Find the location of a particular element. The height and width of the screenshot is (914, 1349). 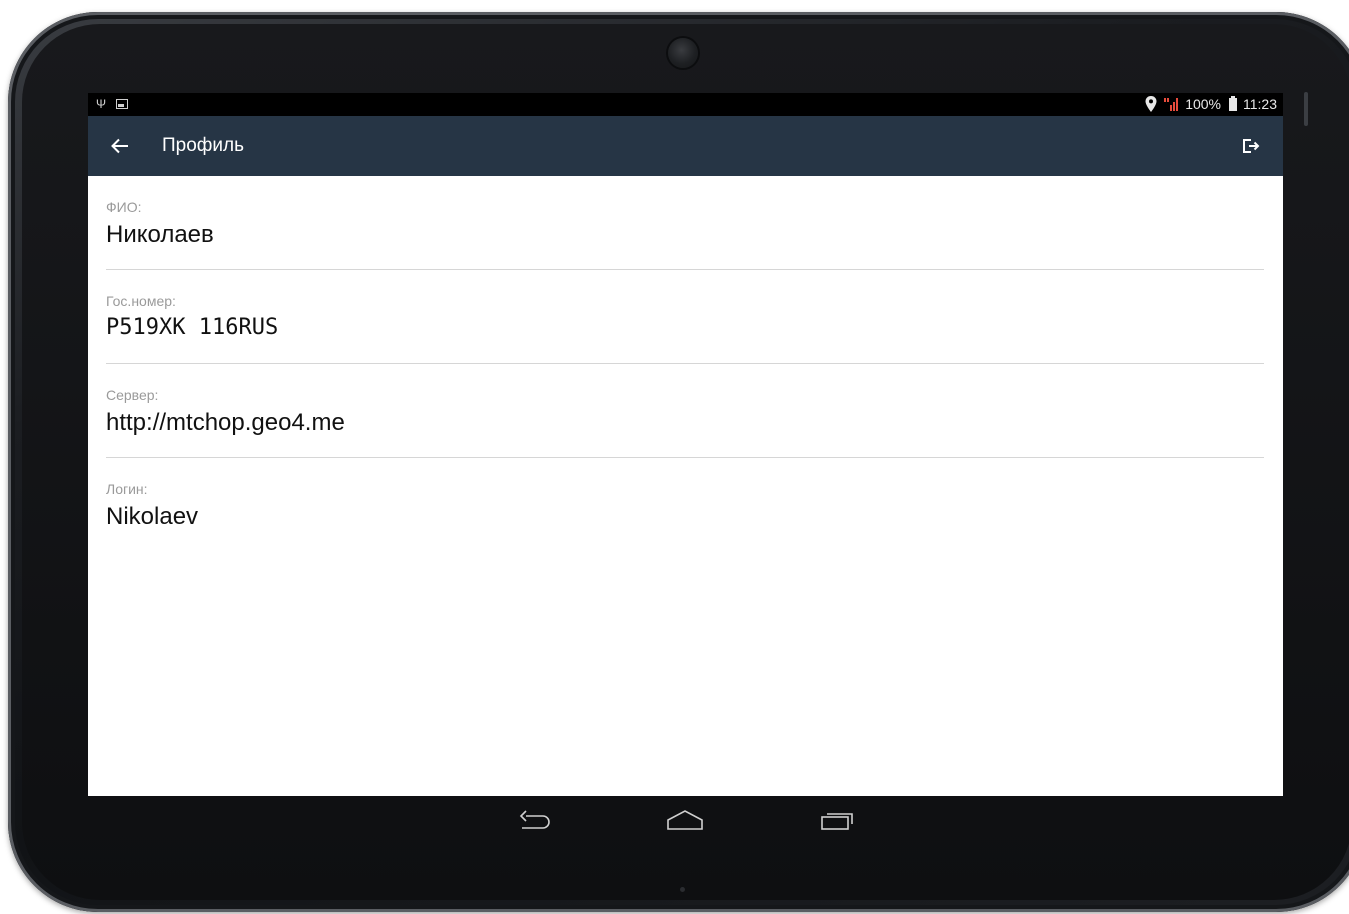

field-plate-number: Гос.номер: P519XK 116RUS is located at coordinates (685, 317).